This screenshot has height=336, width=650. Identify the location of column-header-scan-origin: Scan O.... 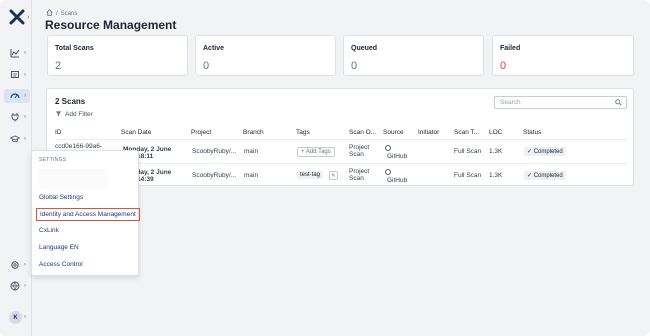
(362, 132).